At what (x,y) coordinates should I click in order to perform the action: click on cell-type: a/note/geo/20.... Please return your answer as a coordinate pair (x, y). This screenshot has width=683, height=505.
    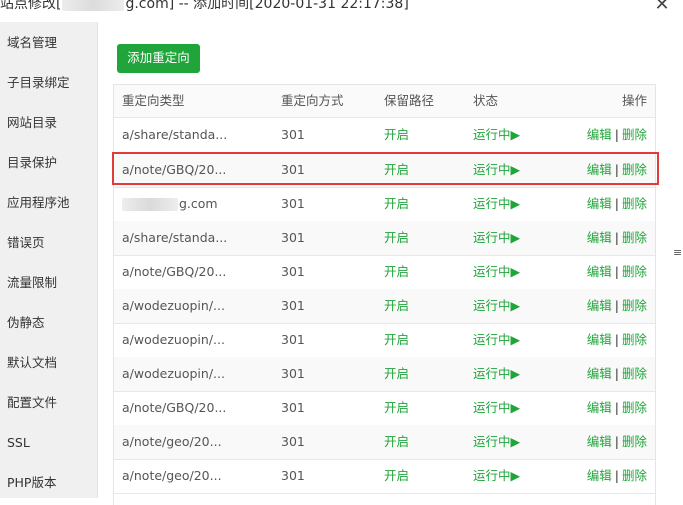
    Looking at the image, I should click on (172, 441).